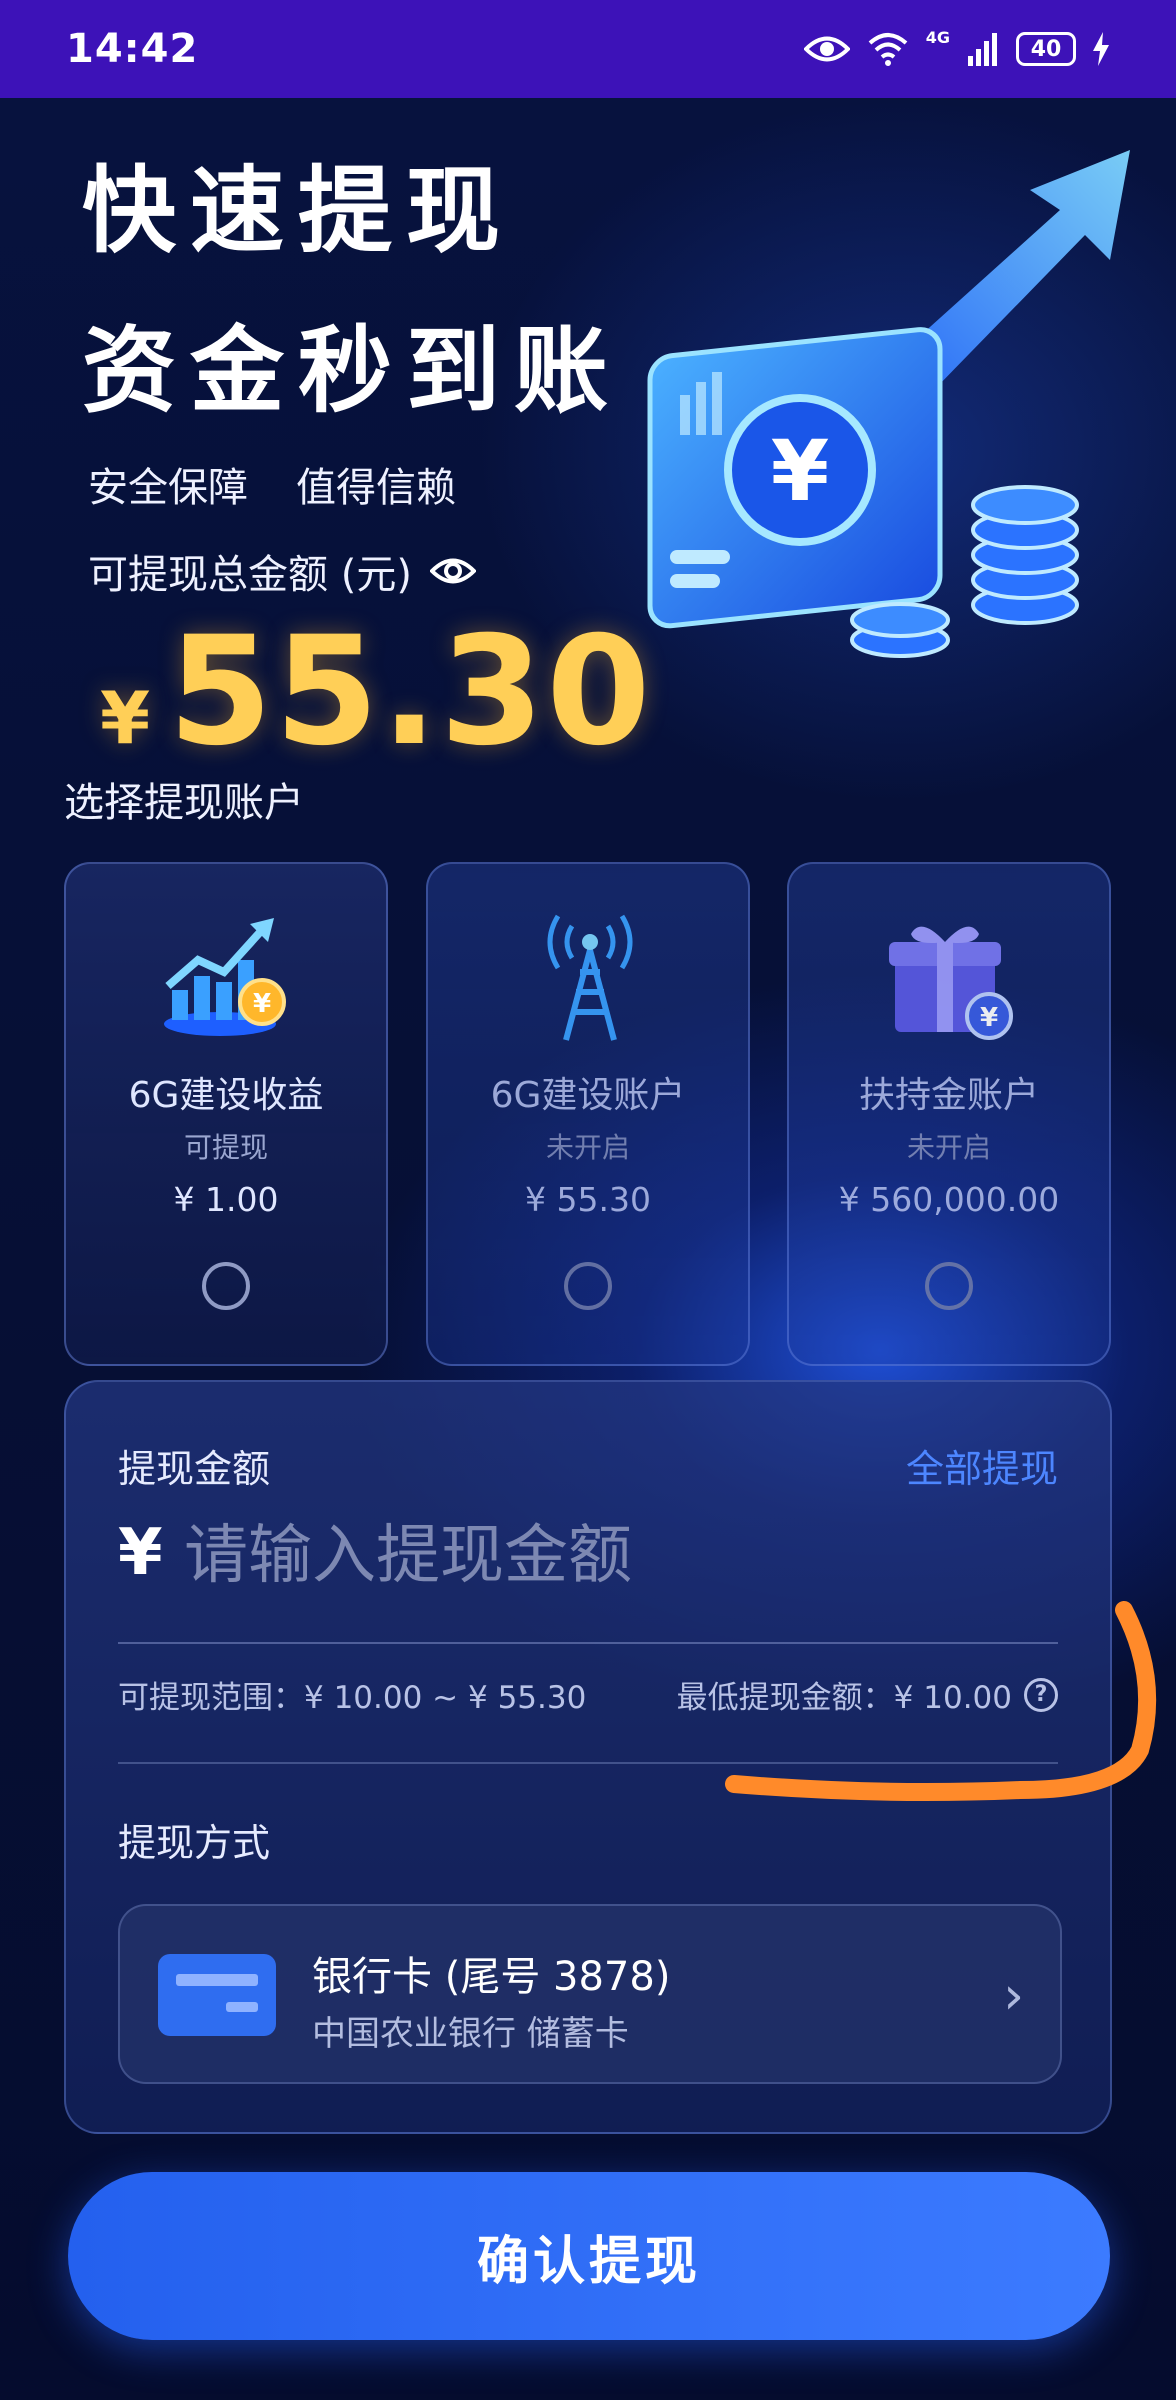 This screenshot has height=2400, width=1176. What do you see at coordinates (982, 1465) in the screenshot?
I see `withdraw-all-button: 全部提现` at bounding box center [982, 1465].